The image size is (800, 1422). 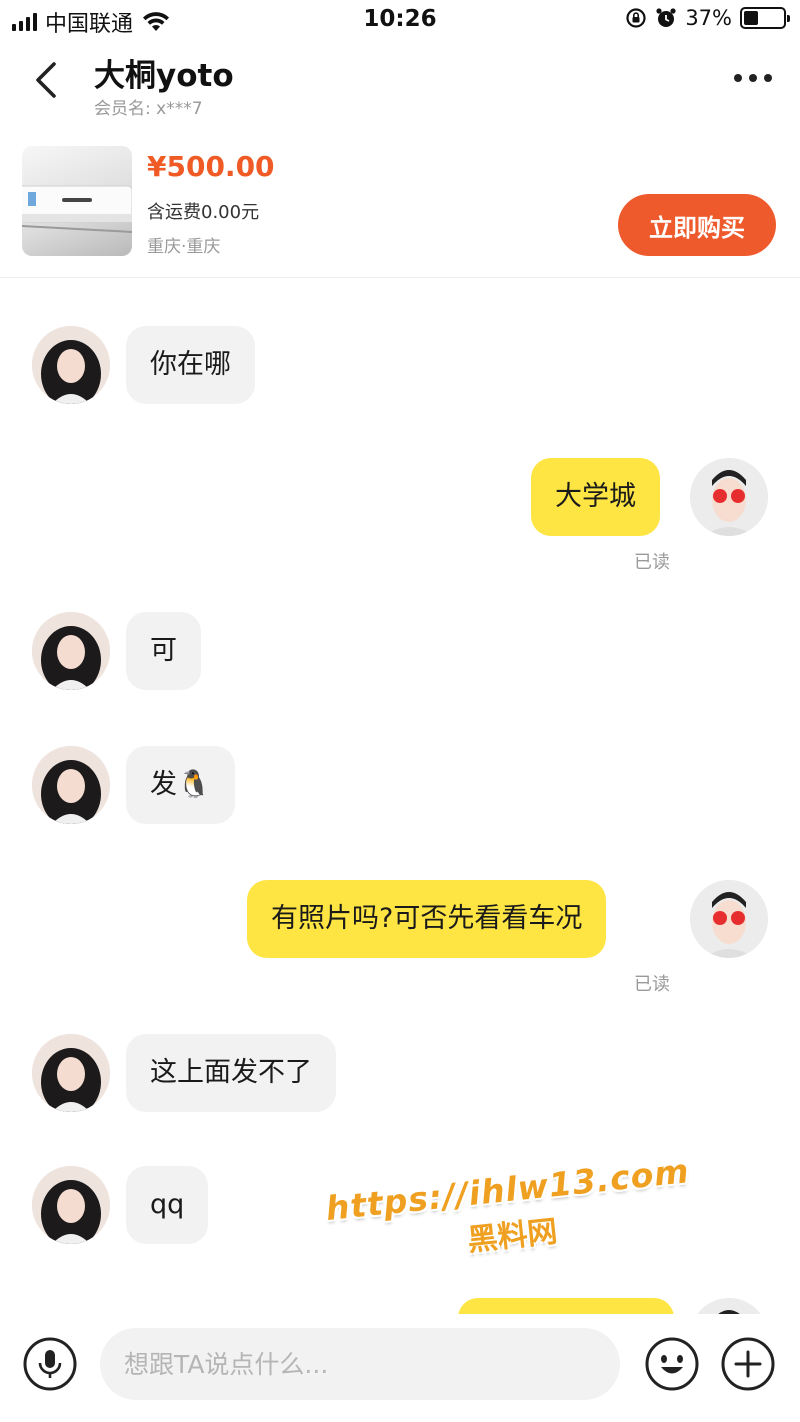 What do you see at coordinates (360, 1364) in the screenshot?
I see `message-input` at bounding box center [360, 1364].